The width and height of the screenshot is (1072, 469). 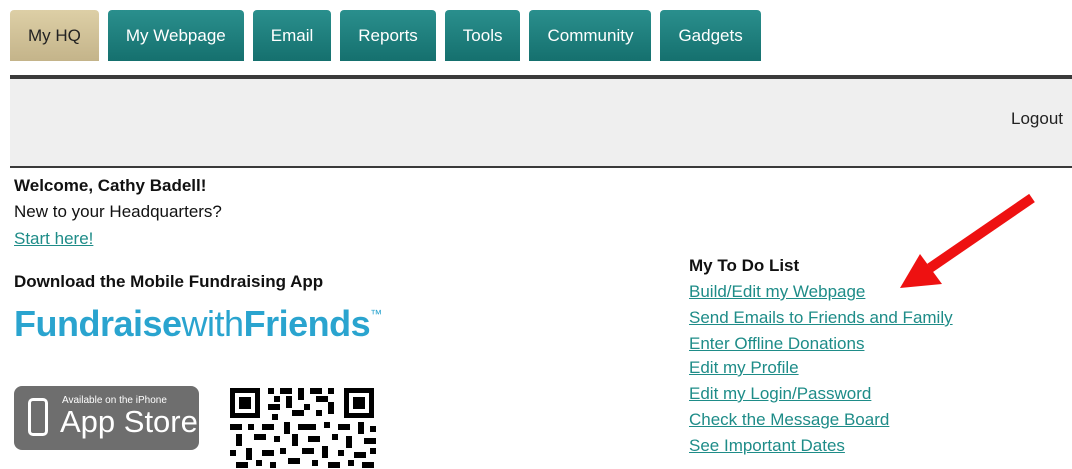 What do you see at coordinates (175, 35) in the screenshot?
I see `tab-my-webpage: My Webpage` at bounding box center [175, 35].